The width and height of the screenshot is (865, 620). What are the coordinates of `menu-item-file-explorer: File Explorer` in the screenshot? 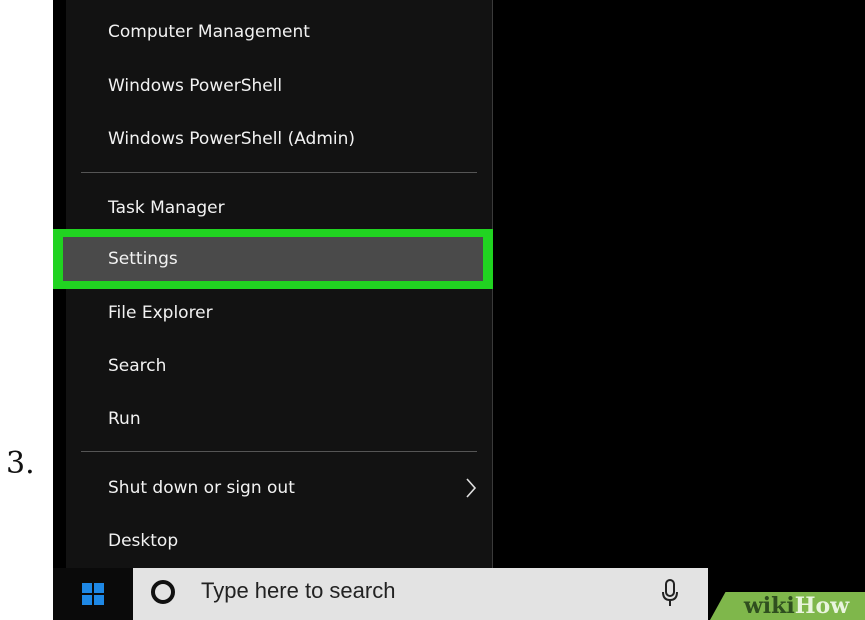 It's located at (279, 313).